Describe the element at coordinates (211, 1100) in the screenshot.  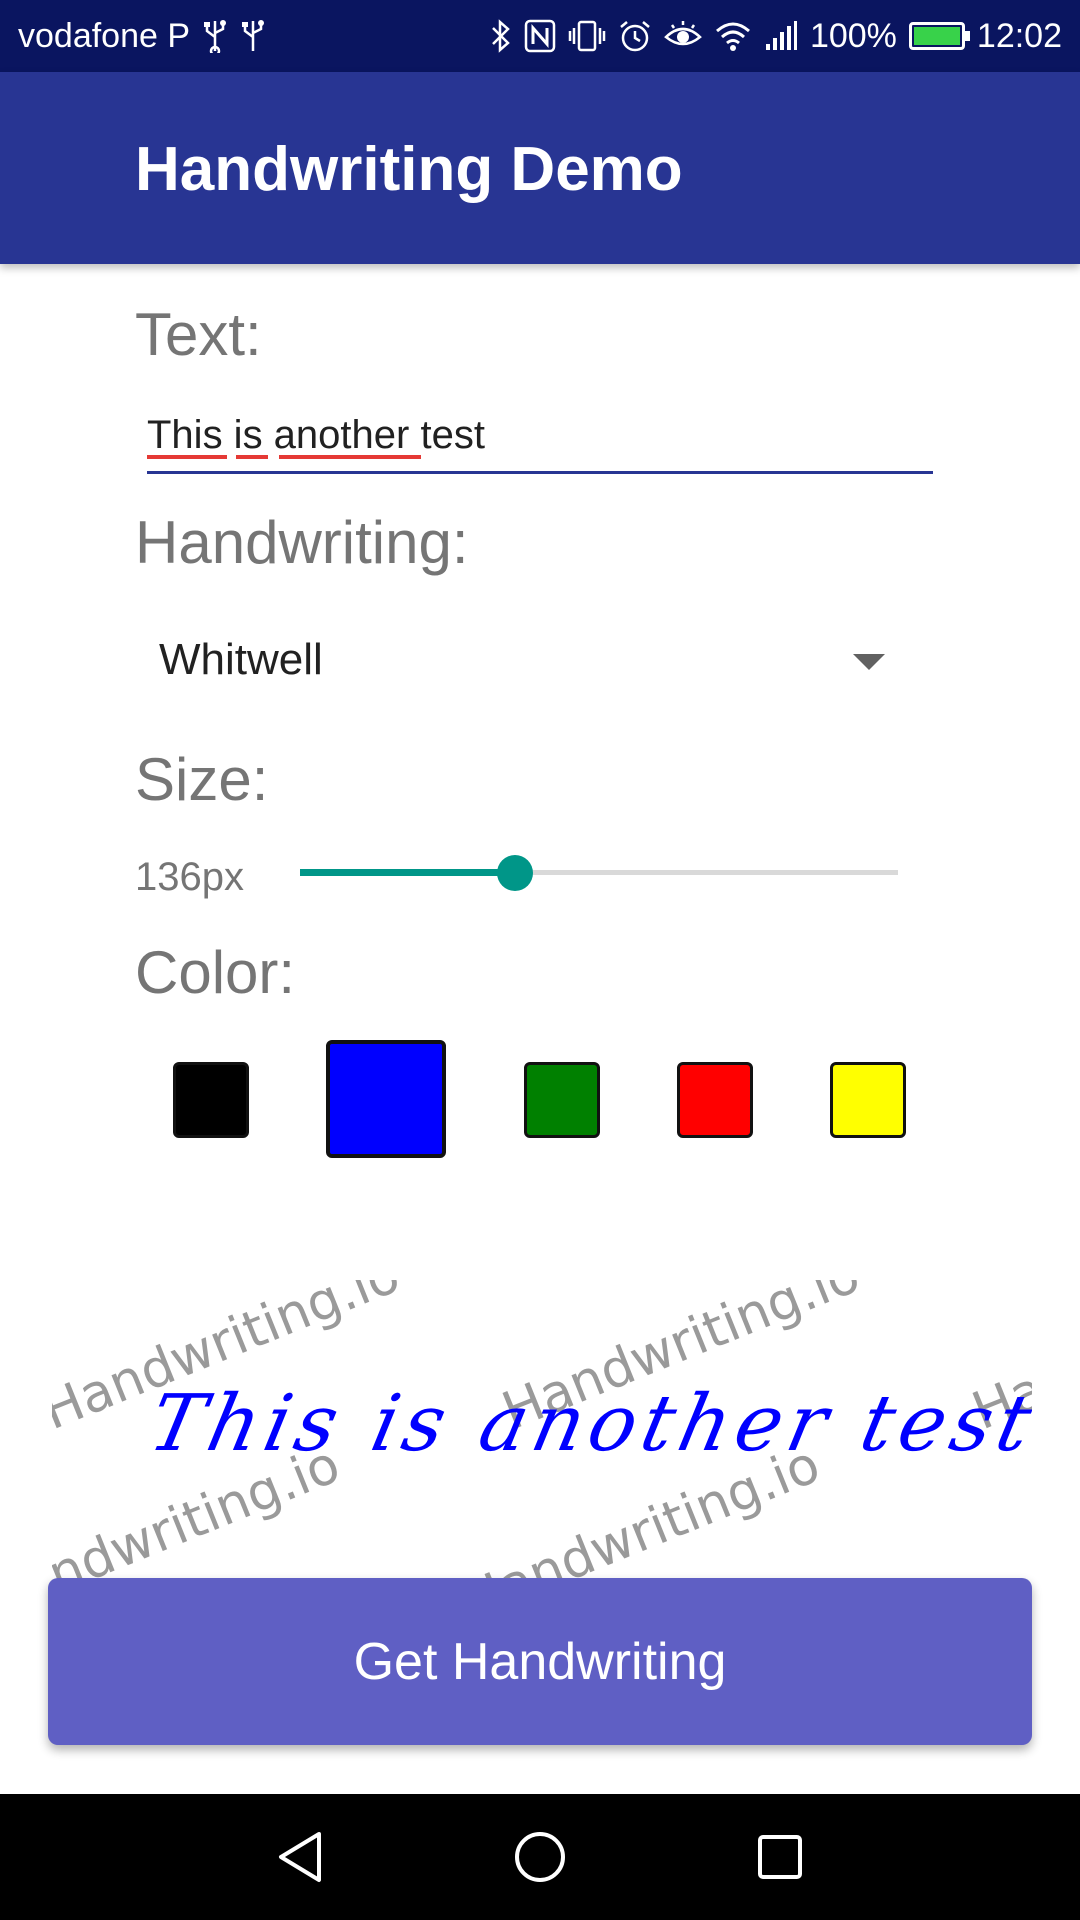
I see `color-swatch-black` at that location.